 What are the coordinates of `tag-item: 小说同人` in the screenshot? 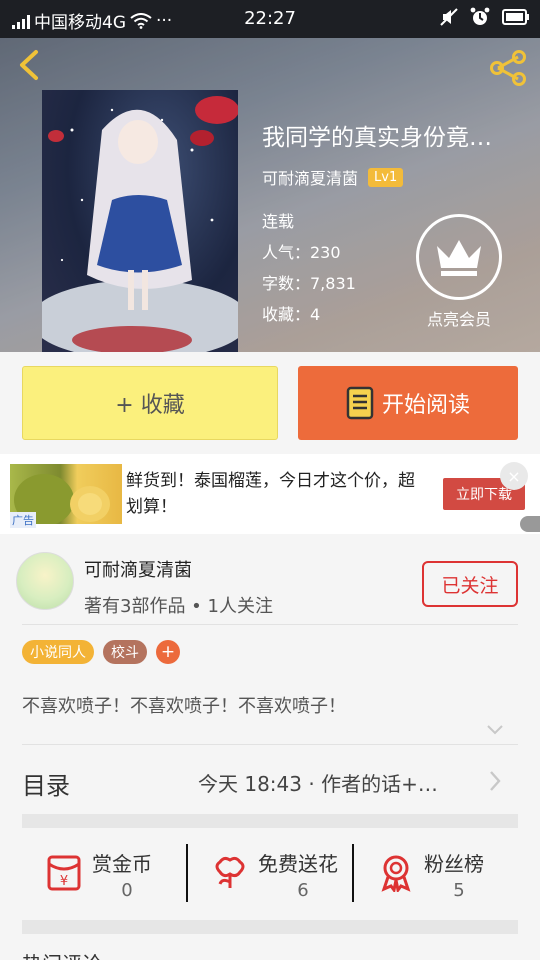 It's located at (58, 652).